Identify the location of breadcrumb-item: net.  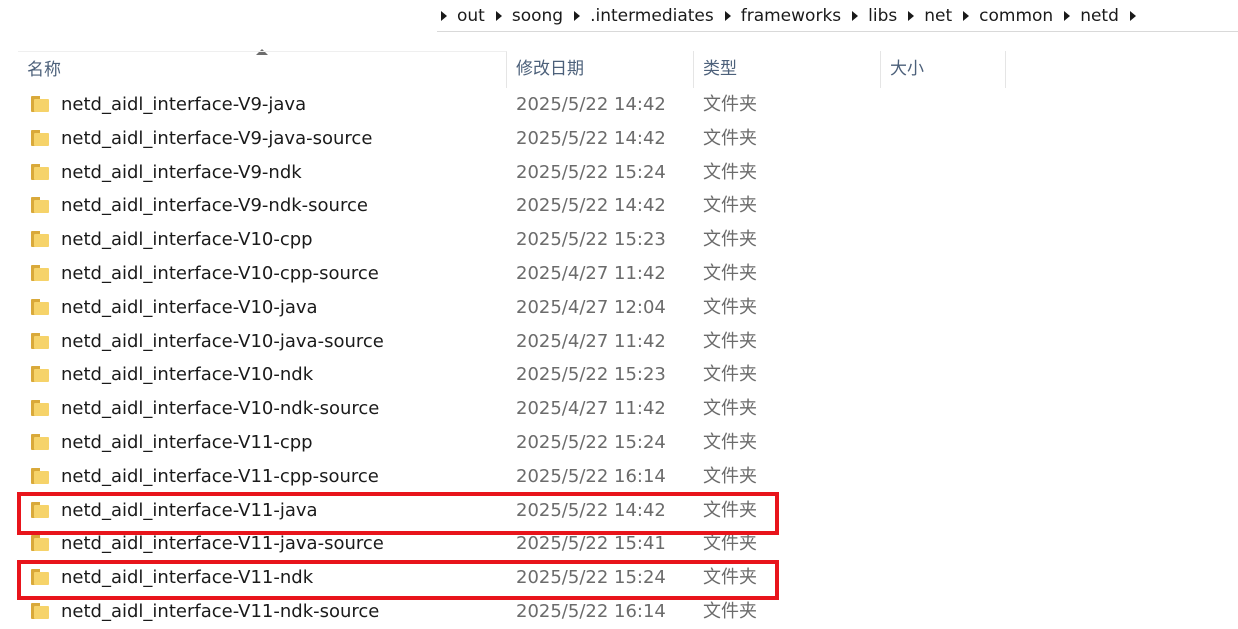
(938, 16).